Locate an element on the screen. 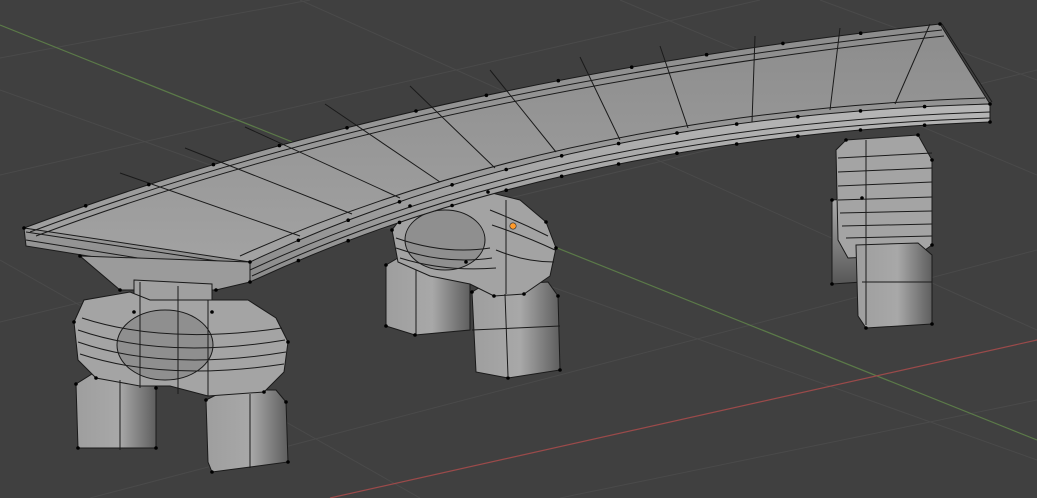 The image size is (1037, 498). left-leg is located at coordinates (181, 364).